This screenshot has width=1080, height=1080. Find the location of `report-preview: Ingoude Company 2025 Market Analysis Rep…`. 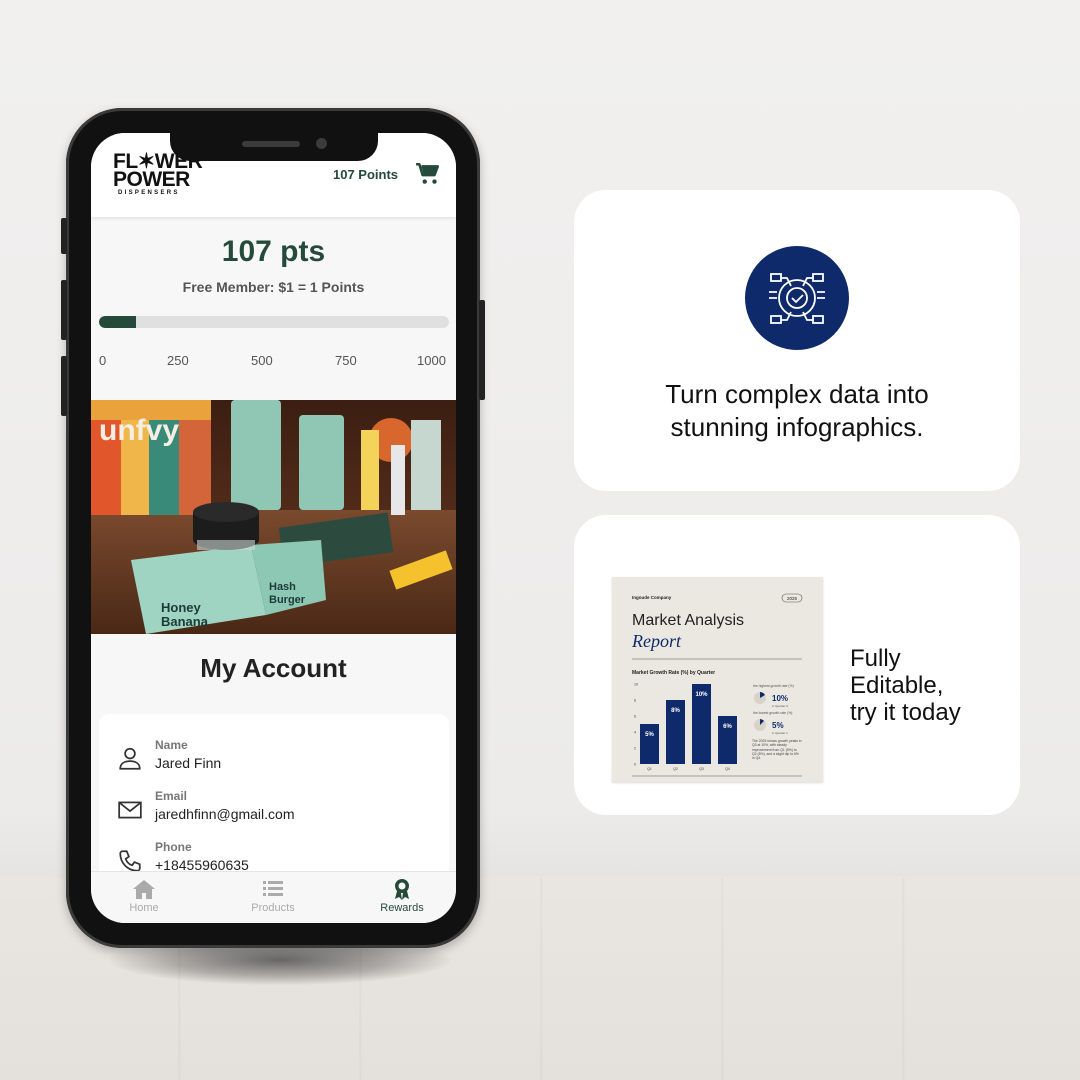

report-preview: Ingoude Company 2025 Market Analysis Rep… is located at coordinates (717, 685).